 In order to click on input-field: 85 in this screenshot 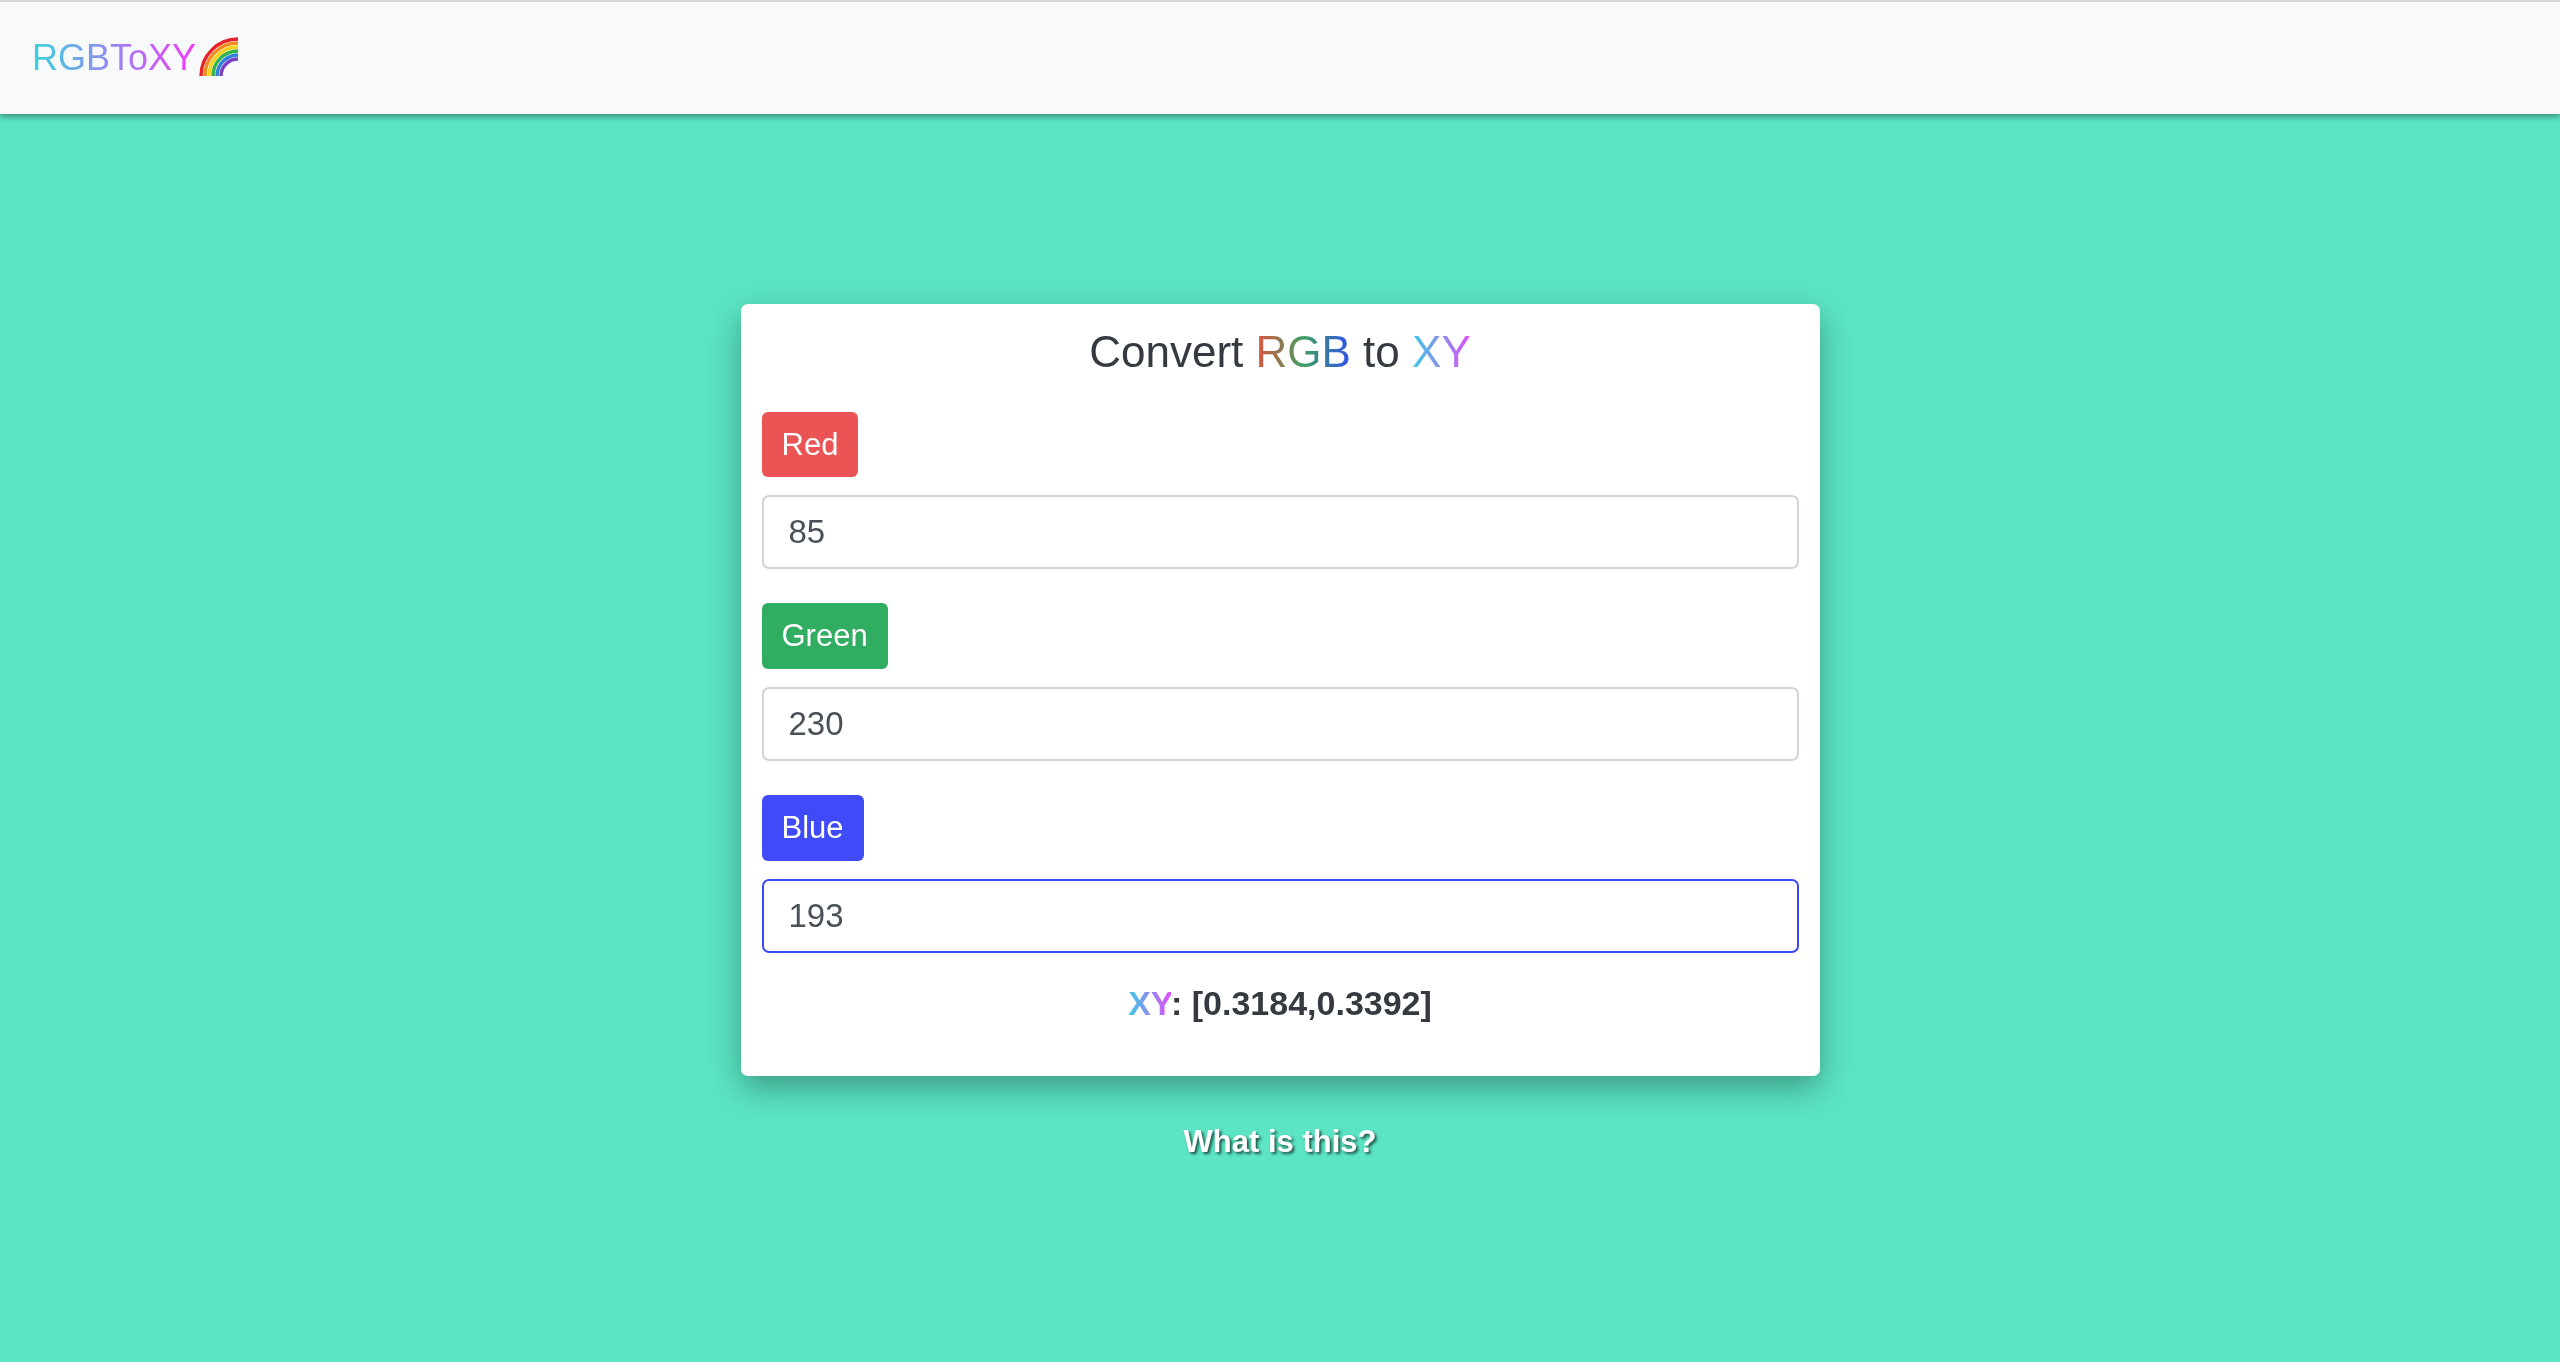, I will do `click(1280, 532)`.